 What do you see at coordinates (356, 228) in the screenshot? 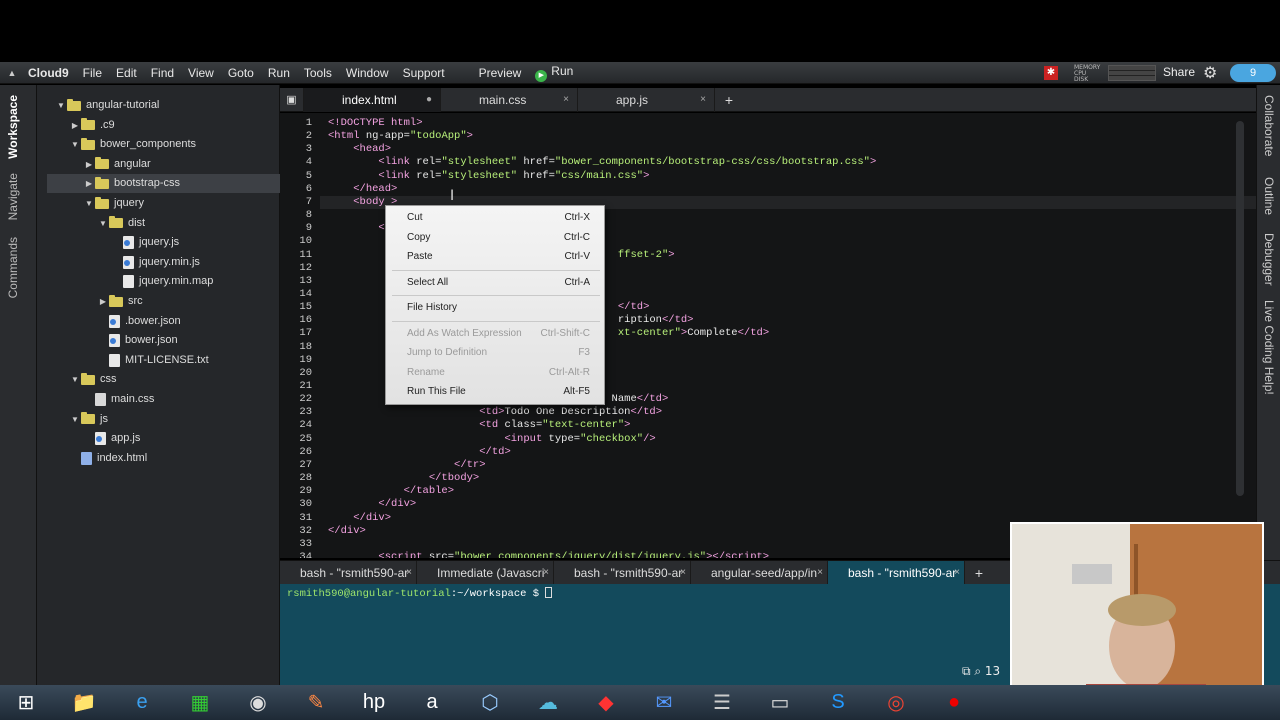
I see `code-line: <` at bounding box center [356, 228].